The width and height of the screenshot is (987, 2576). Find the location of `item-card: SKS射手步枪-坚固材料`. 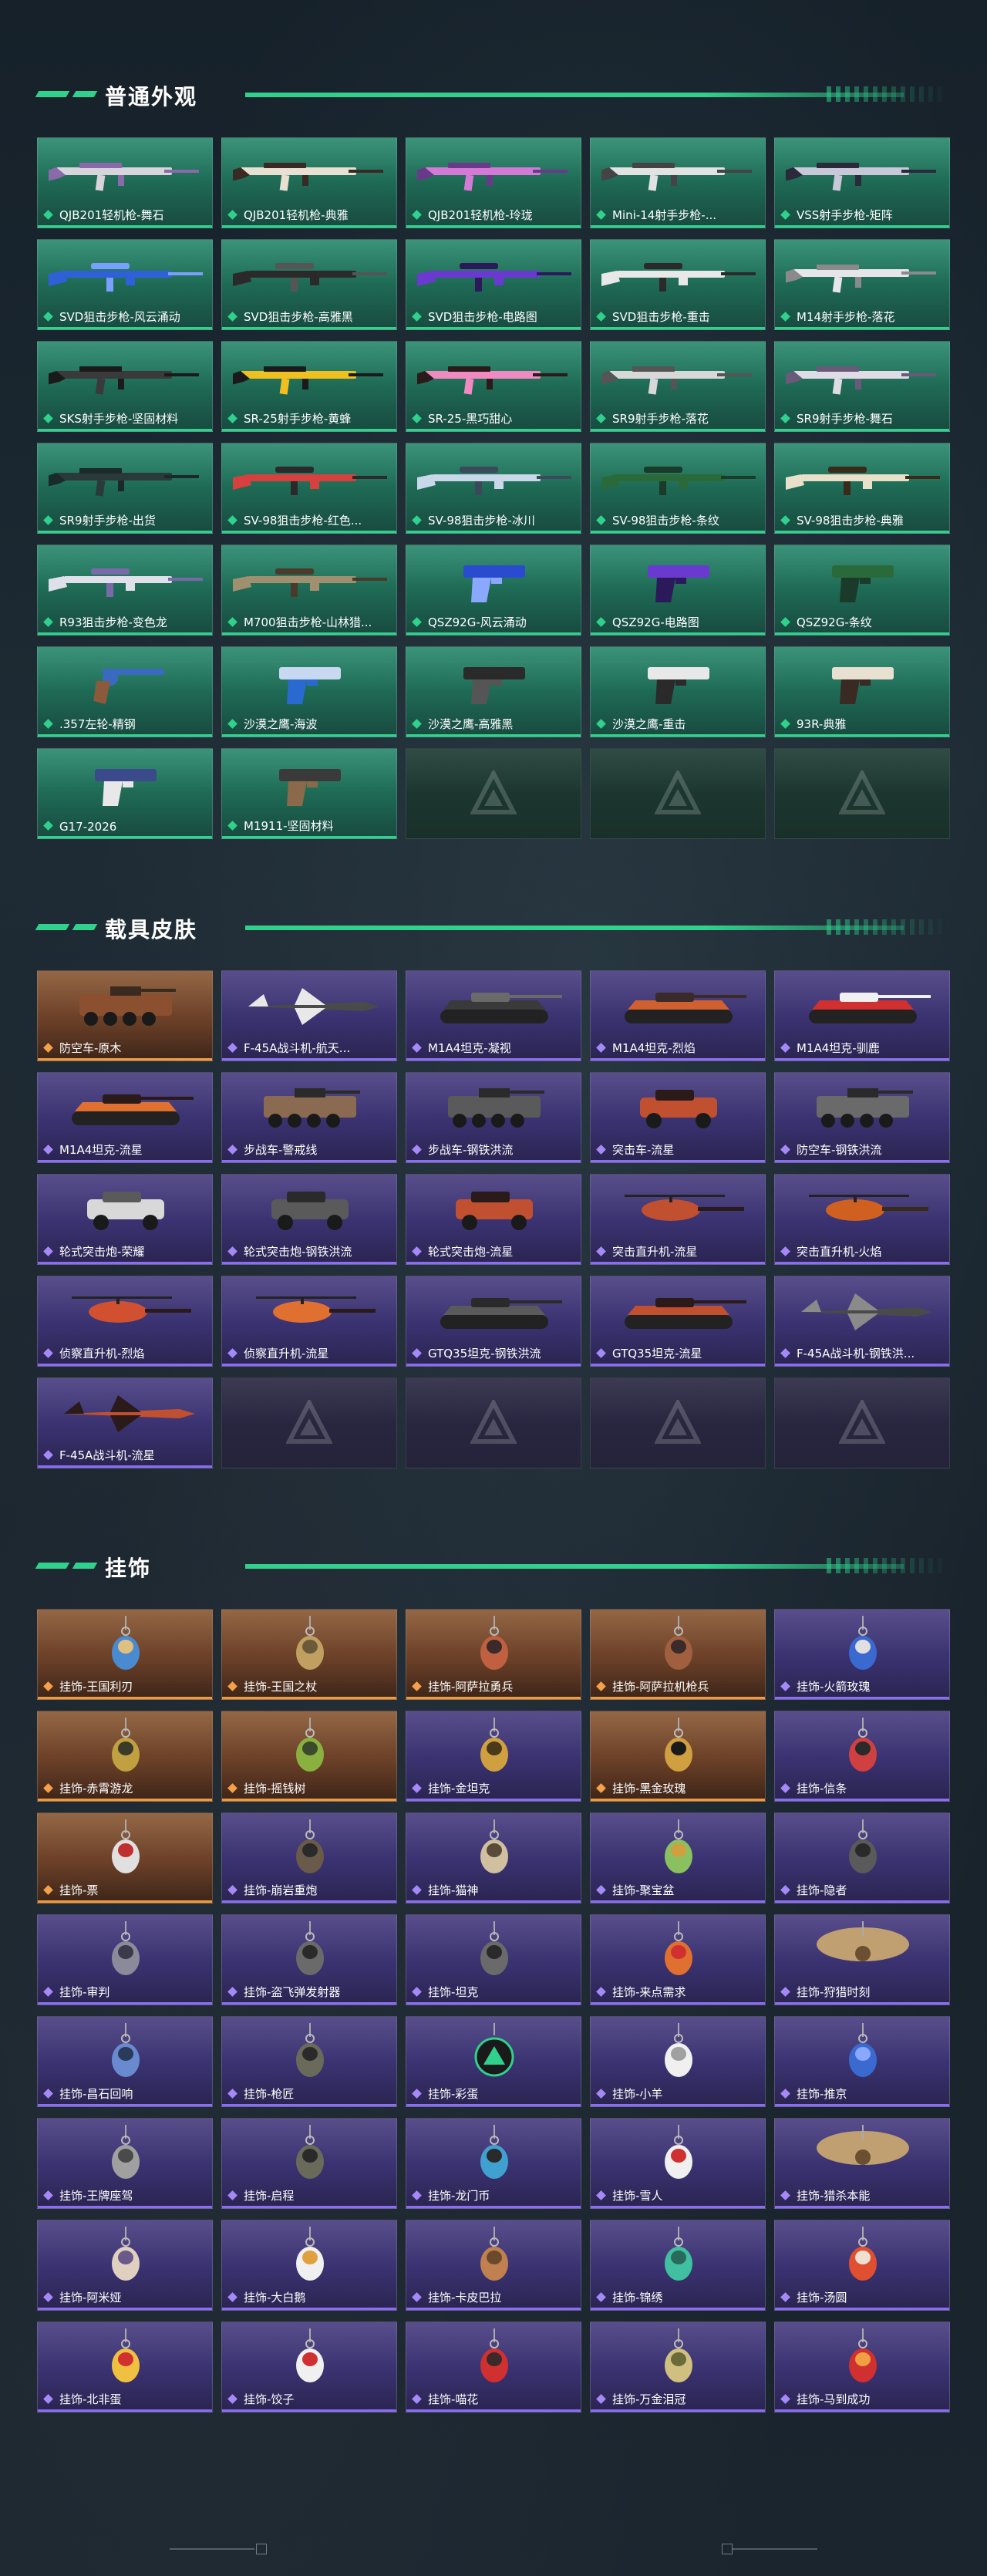

item-card: SKS射手步枪-坚固材料 is located at coordinates (125, 386).